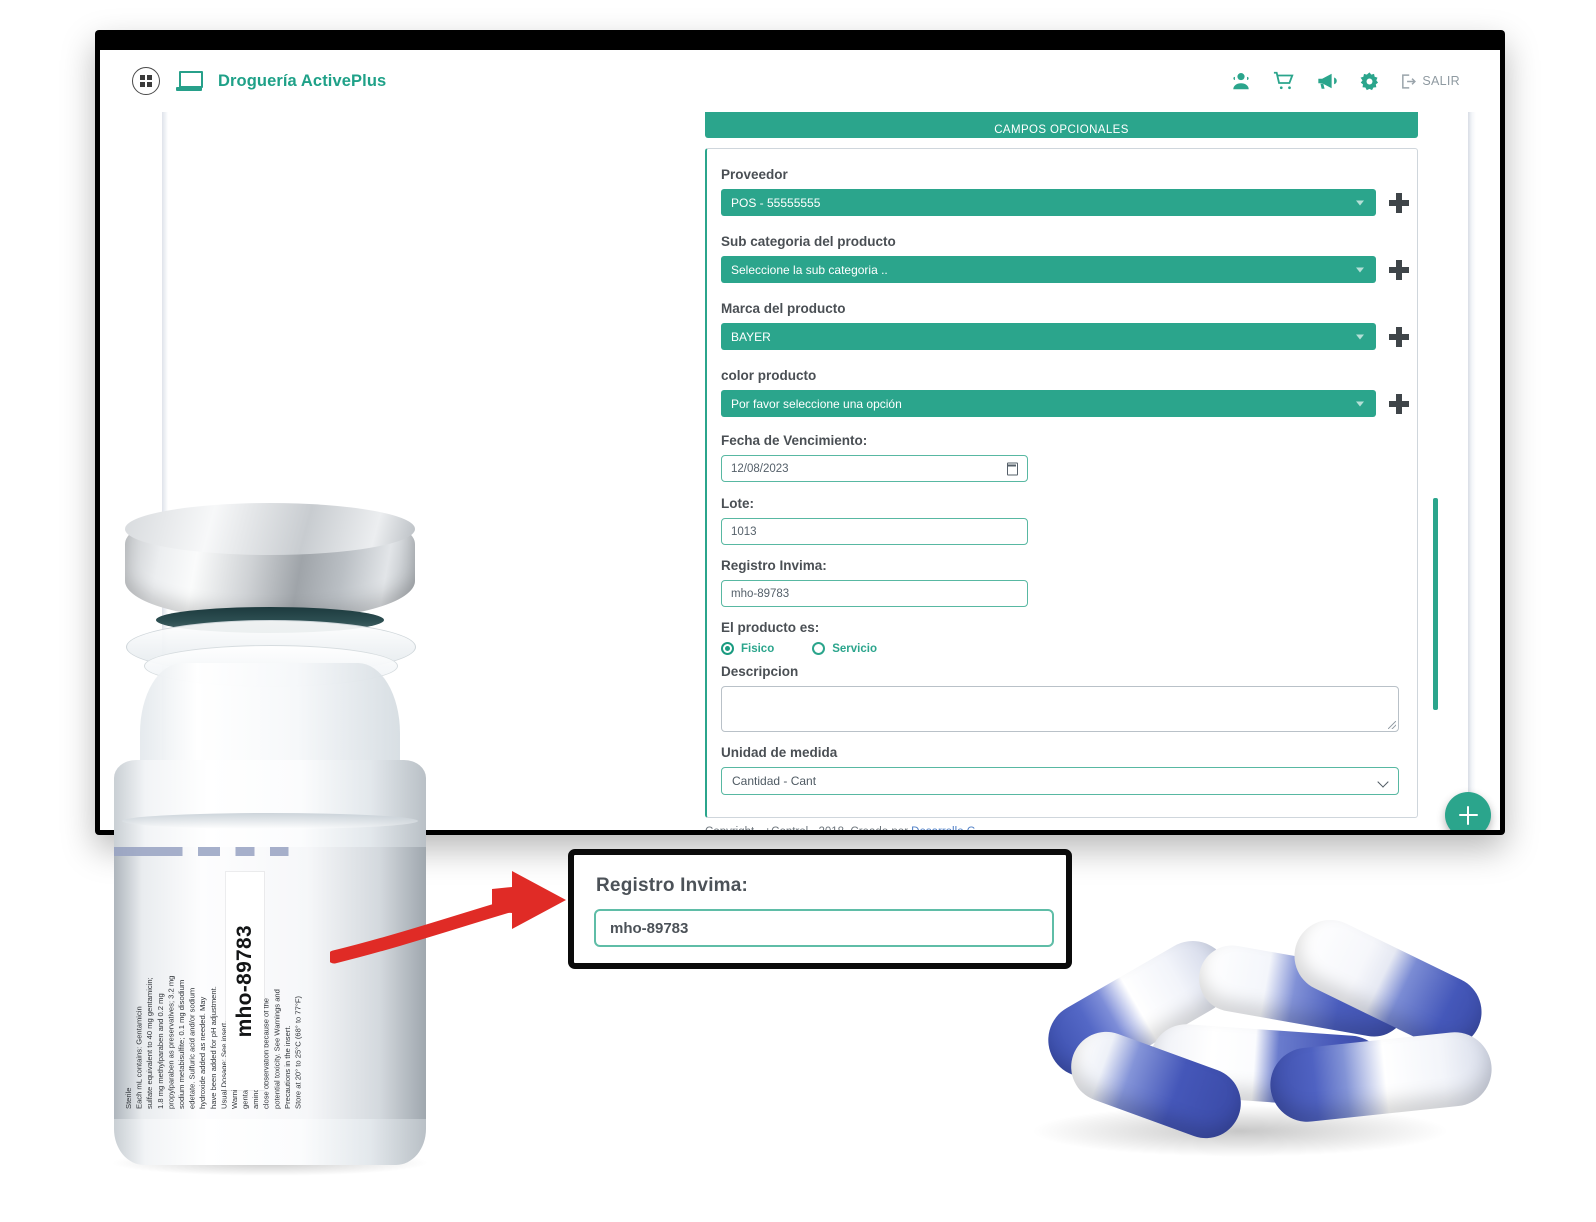 Image resolution: width=1596 pixels, height=1222 pixels. I want to click on content-scrollbar-thumb, so click(1435, 604).